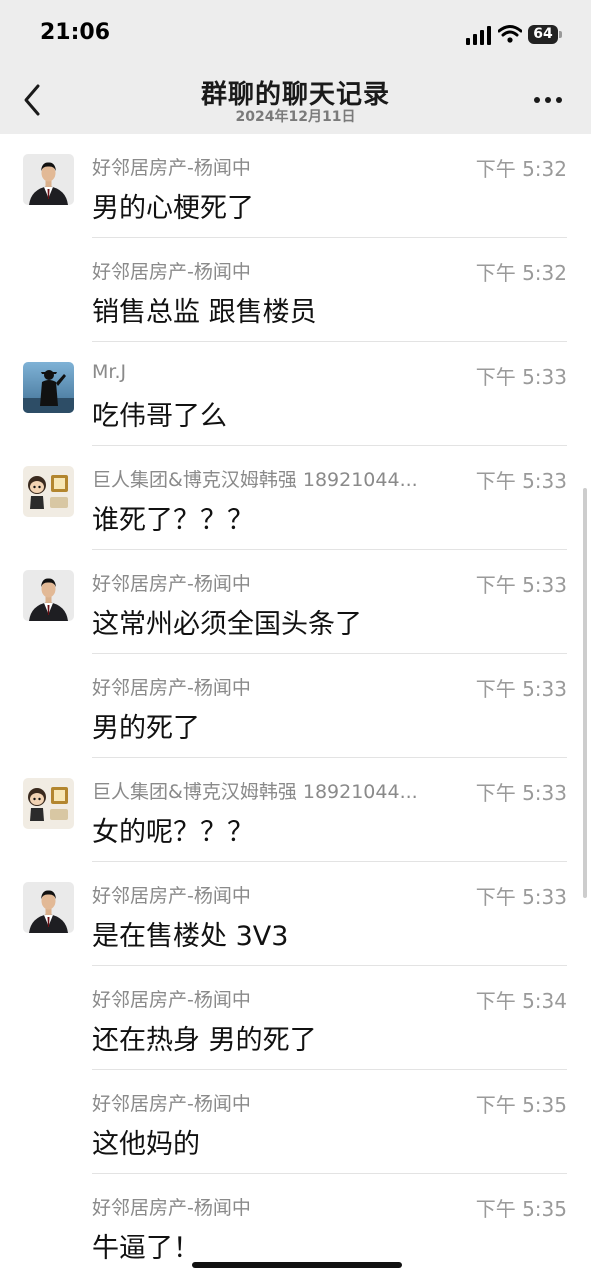 Image resolution: width=591 pixels, height=1280 pixels. I want to click on message-item: Mr.J 下午 5:33 吃伟哥了么, so click(295, 394).